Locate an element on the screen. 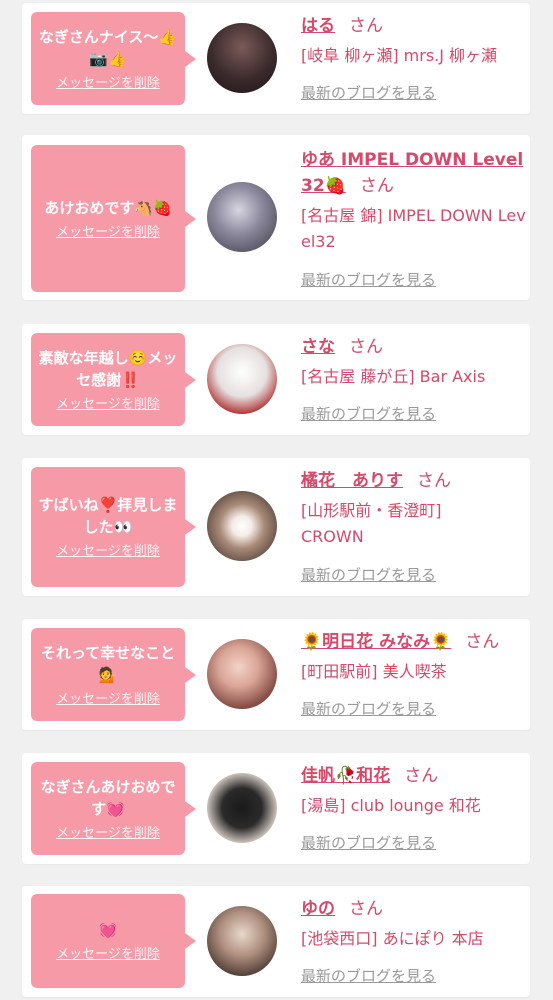  shop-info: [町田駅前] 美人喫茶 is located at coordinates (374, 671).